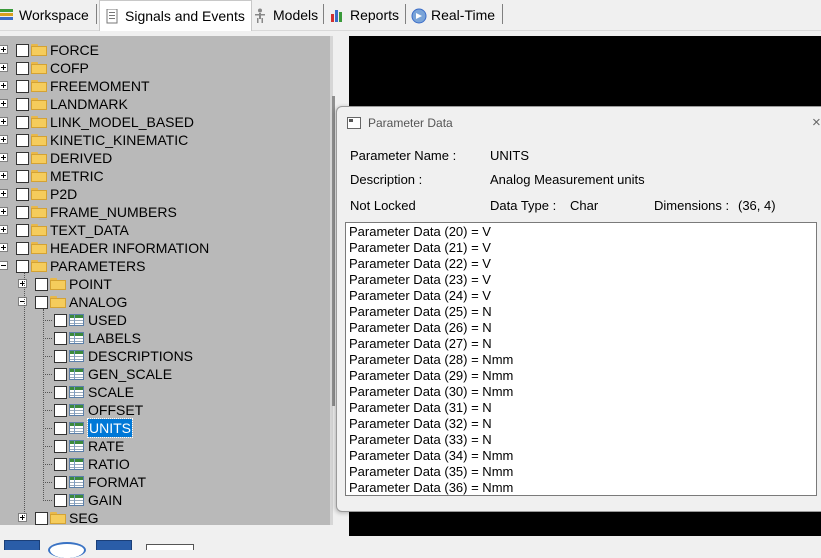 This screenshot has width=821, height=558. Describe the element at coordinates (165, 428) in the screenshot. I see `tree-item: UNITS` at that location.